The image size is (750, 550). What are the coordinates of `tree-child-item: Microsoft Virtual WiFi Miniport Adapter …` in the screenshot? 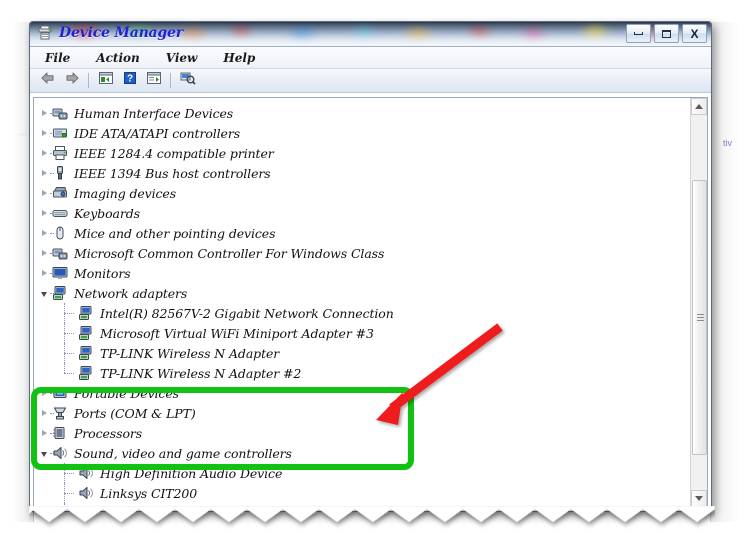 It's located at (362, 333).